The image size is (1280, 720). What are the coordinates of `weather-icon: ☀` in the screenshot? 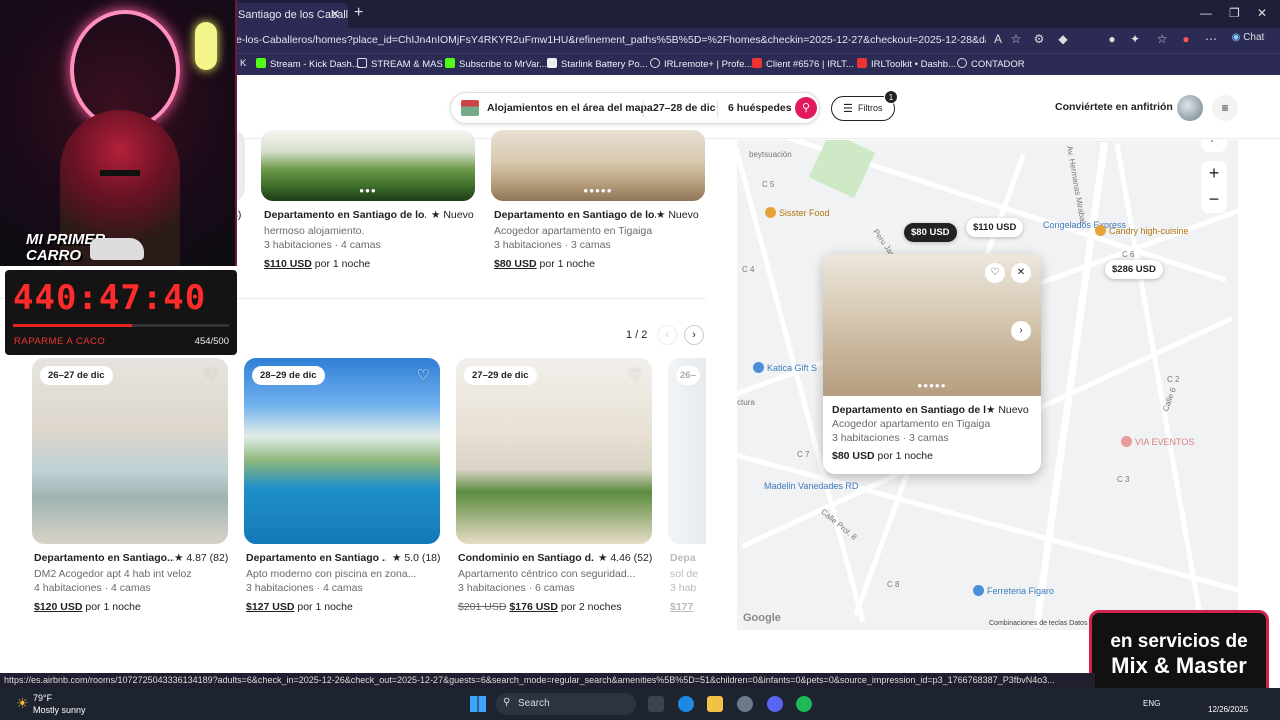 It's located at (22, 703).